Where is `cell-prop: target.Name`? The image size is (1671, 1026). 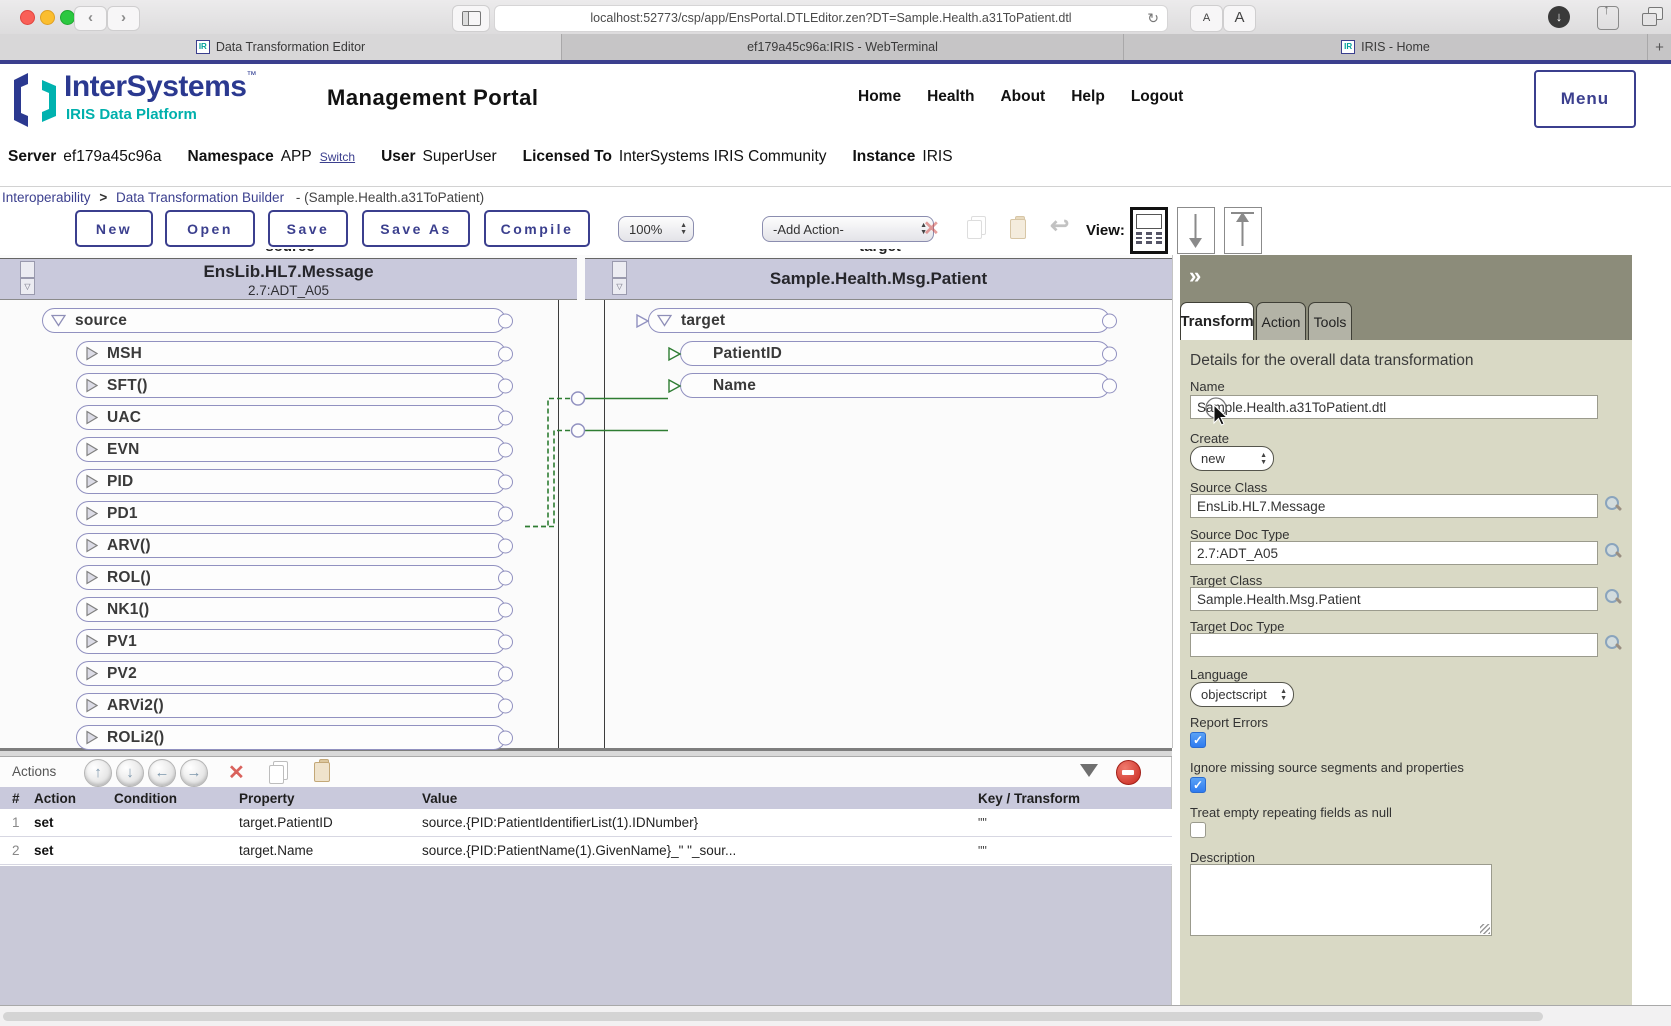
cell-prop: target.Name is located at coordinates (276, 850).